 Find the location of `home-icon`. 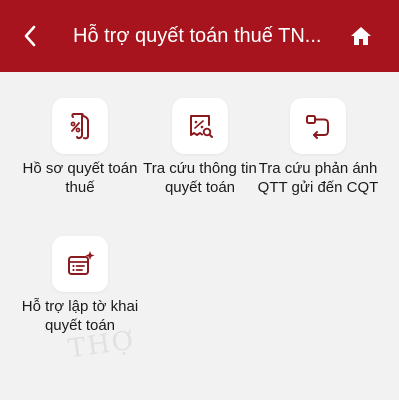

home-icon is located at coordinates (361, 36).